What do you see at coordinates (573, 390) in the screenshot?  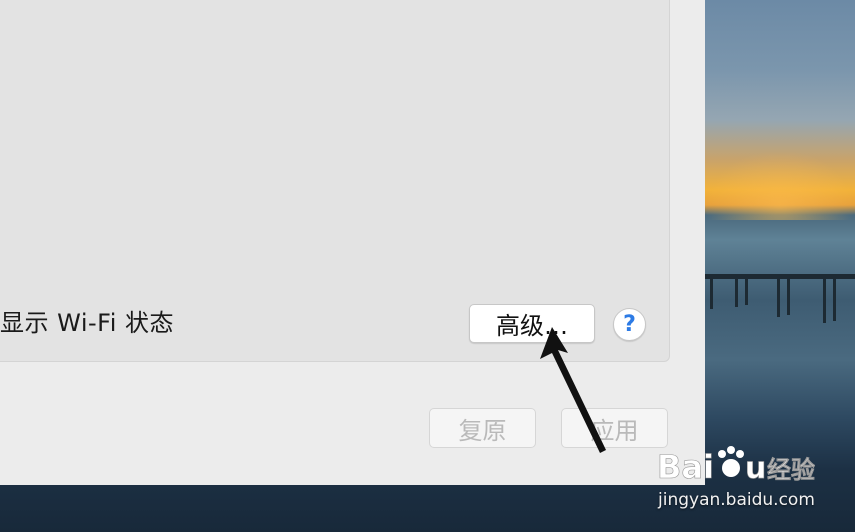 I see `annotation-arrow-icon` at bounding box center [573, 390].